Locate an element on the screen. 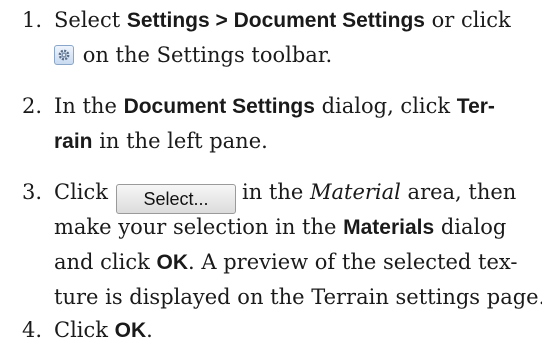 The image size is (542, 348). step-2-line-2: rain in the left pane. is located at coordinates (161, 141).